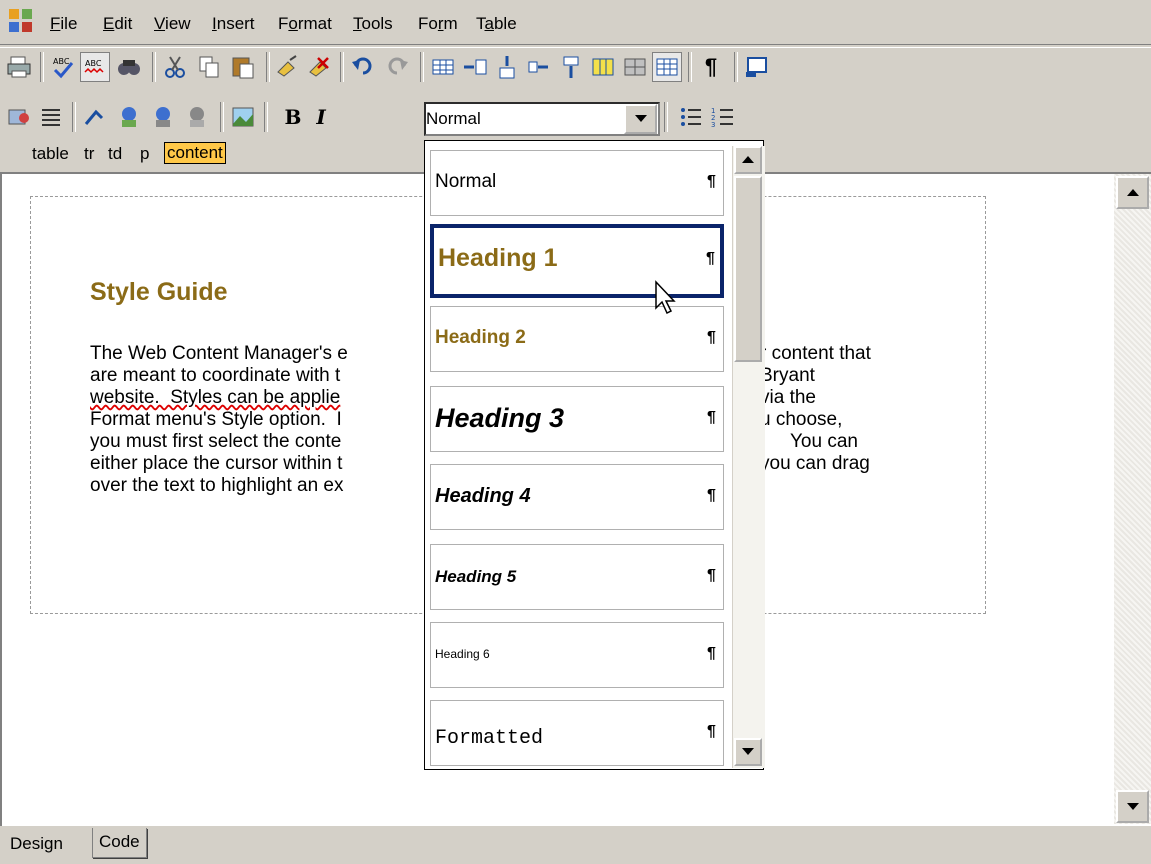  Describe the element at coordinates (197, 117) in the screenshot. I see `remove-link-icon` at that location.